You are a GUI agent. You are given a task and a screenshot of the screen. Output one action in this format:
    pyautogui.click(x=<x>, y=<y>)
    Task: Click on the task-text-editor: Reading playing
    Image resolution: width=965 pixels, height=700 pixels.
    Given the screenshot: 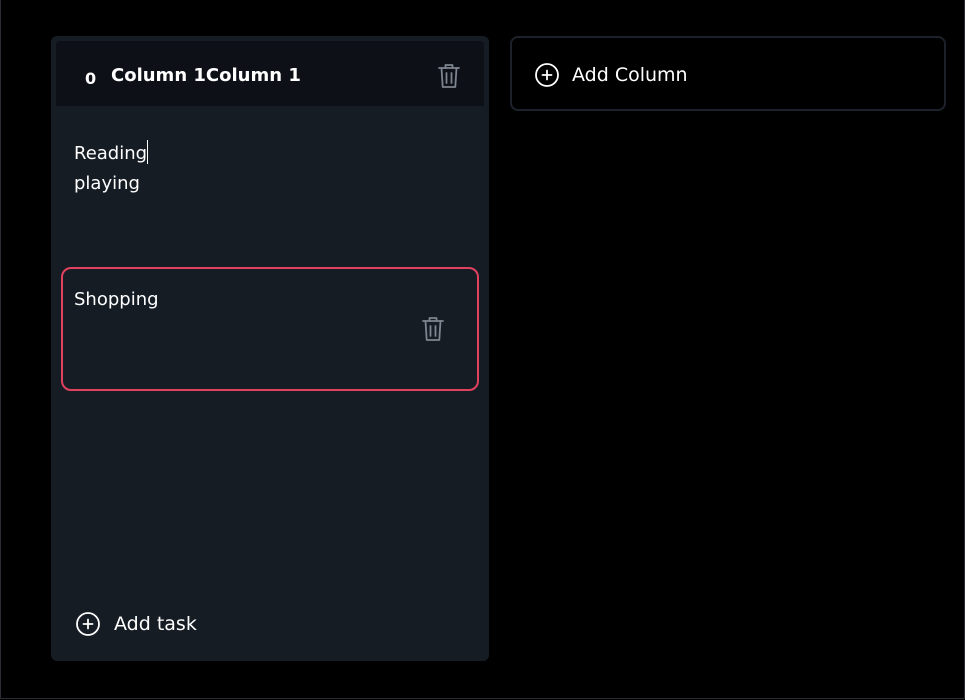 What is the action you would take?
    pyautogui.click(x=267, y=194)
    